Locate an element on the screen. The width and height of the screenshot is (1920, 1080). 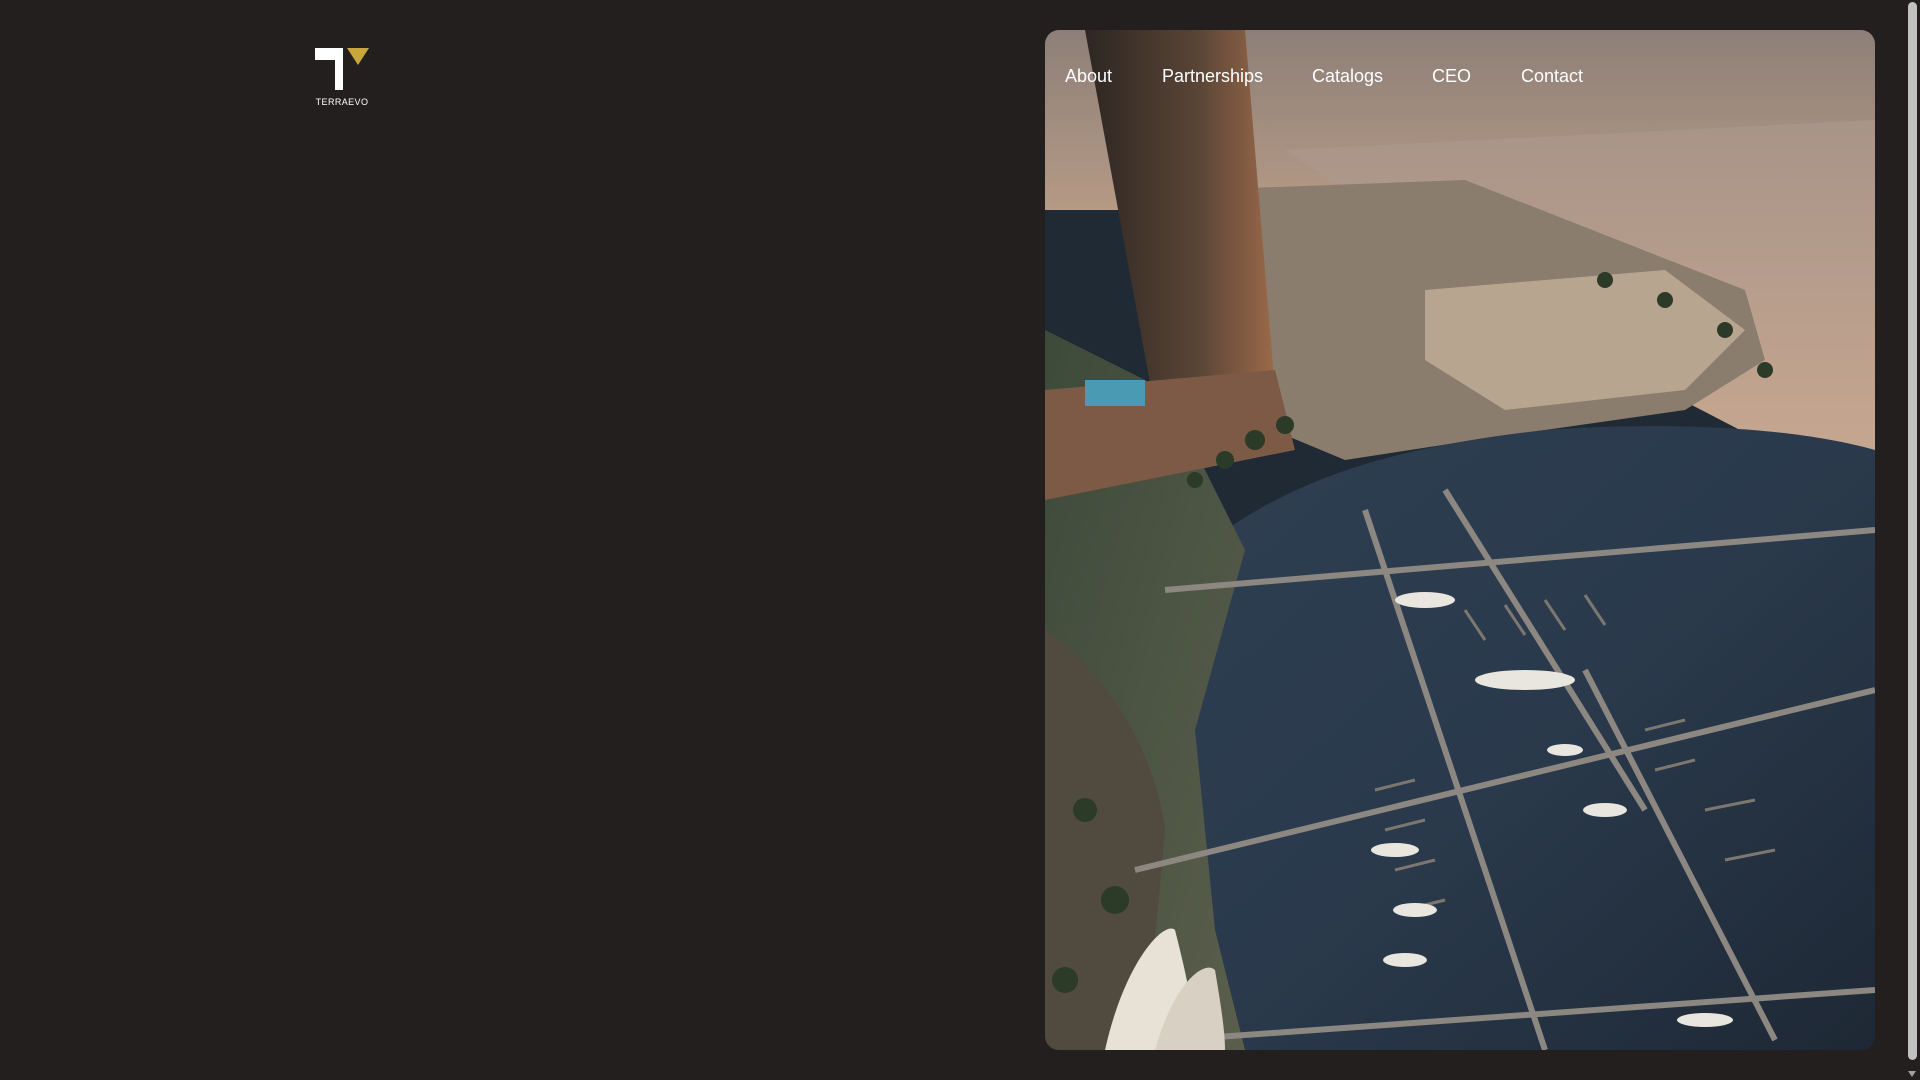
vertical-scrollbar is located at coordinates (1912, 540).